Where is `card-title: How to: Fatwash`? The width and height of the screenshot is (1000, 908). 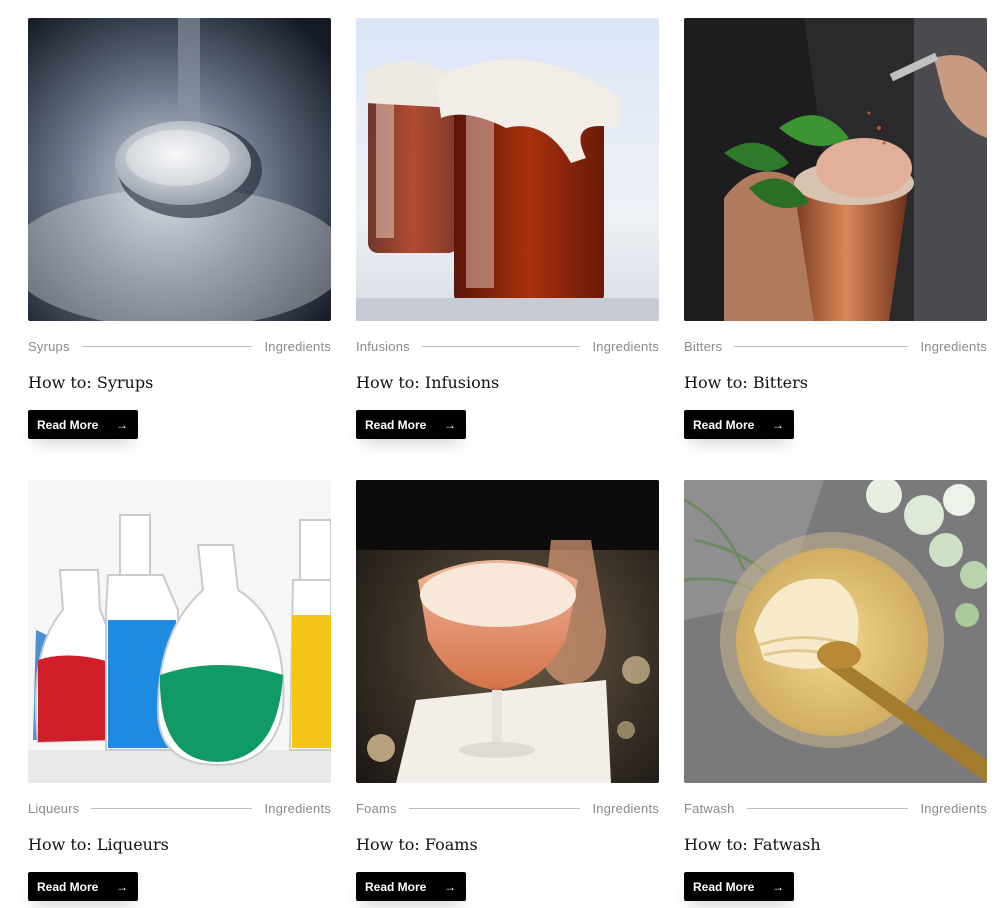
card-title: How to: Fatwash is located at coordinates (835, 845).